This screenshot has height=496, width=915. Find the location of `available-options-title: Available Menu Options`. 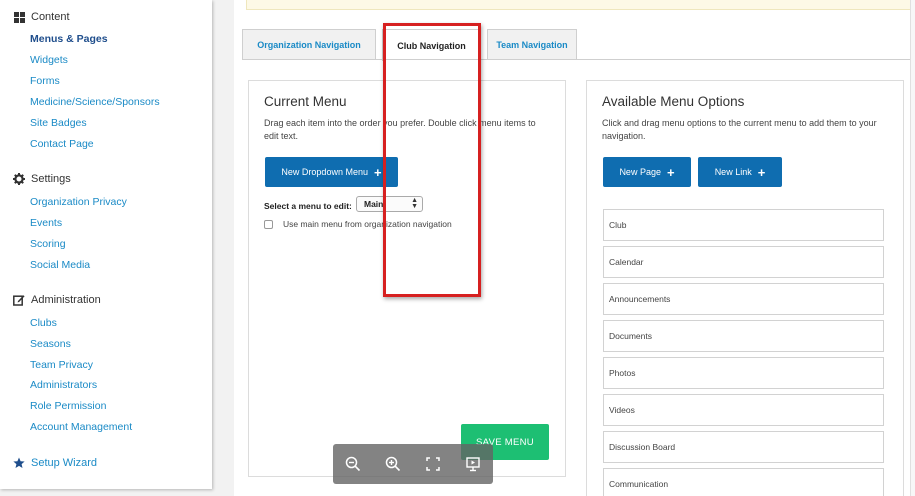

available-options-title: Available Menu Options is located at coordinates (673, 101).